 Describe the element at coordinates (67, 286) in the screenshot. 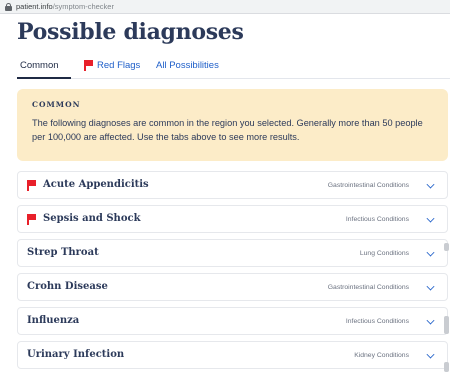

I see `diagnosis-name: Crohn Disease` at that location.